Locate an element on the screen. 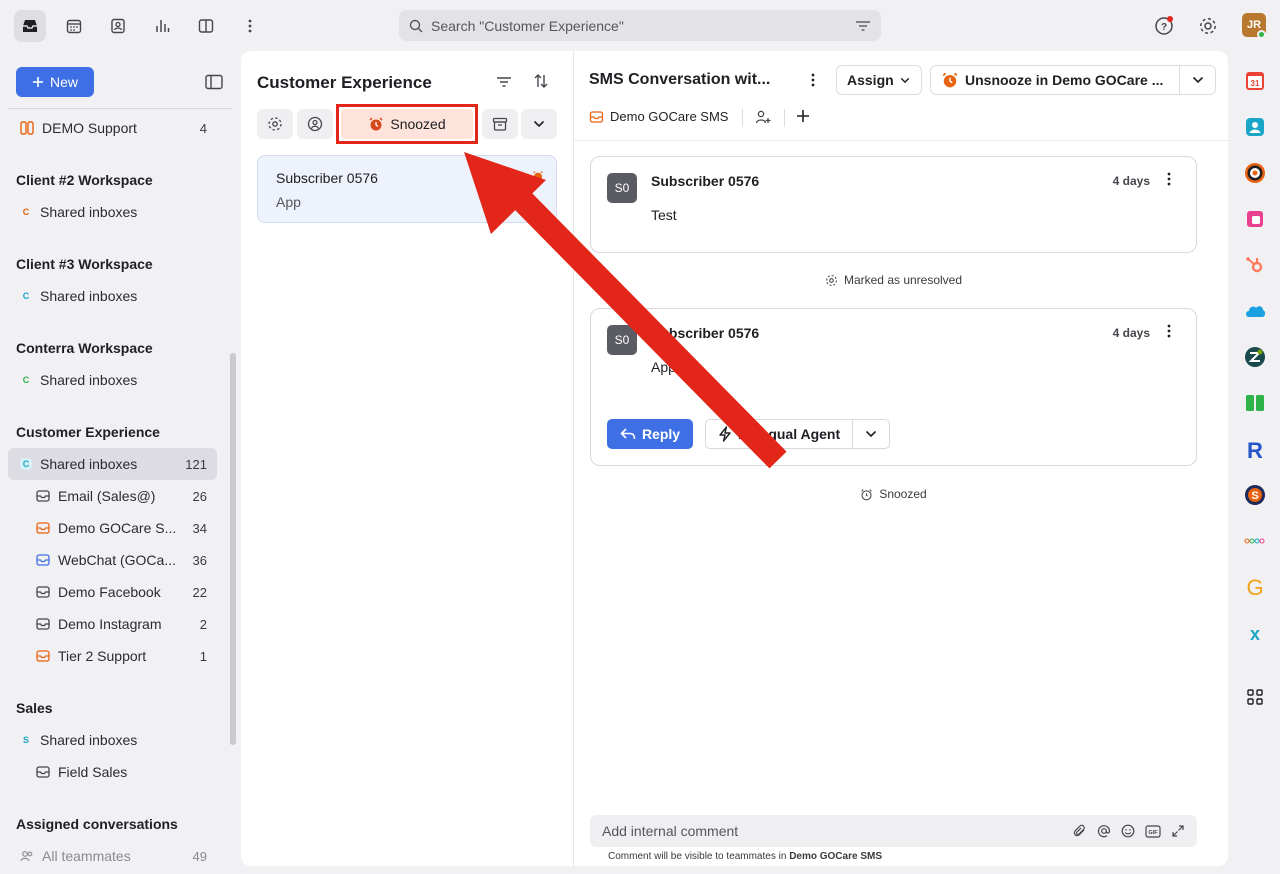 This screenshot has height=874, width=1280. target-app-icon is located at coordinates (1255, 173).